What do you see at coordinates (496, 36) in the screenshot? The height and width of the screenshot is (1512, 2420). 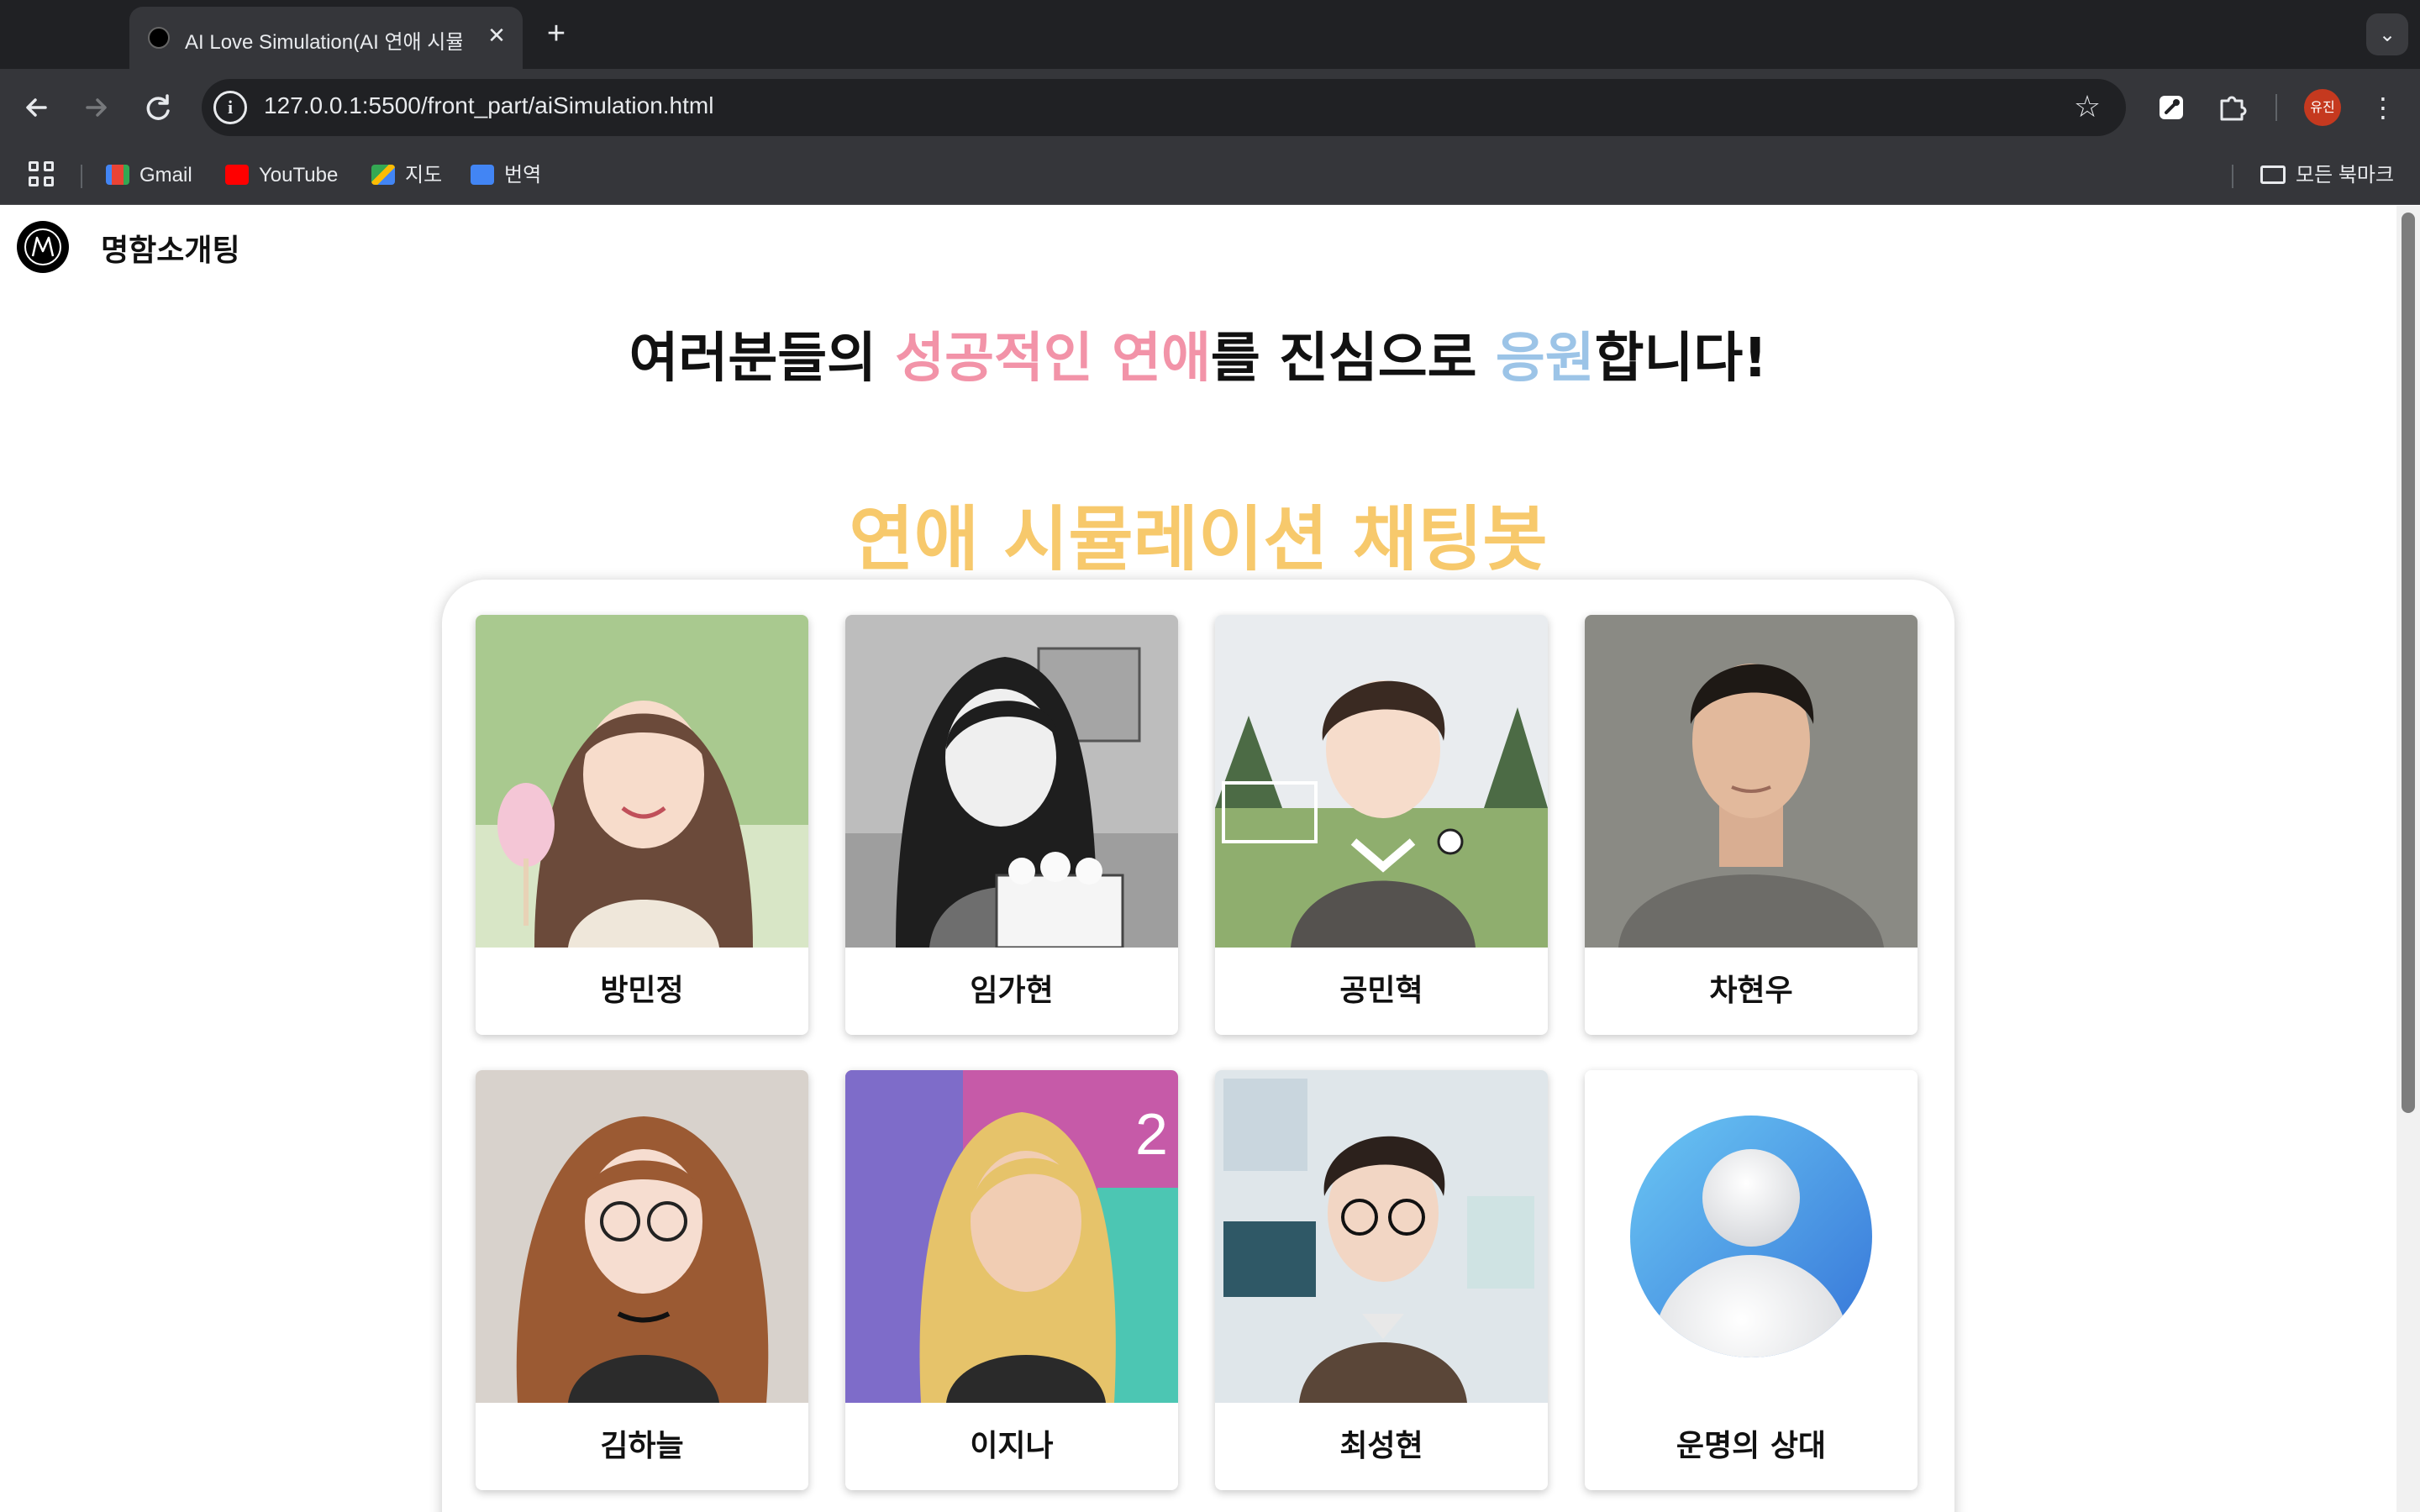 I see `close-tab-icon: ✕` at bounding box center [496, 36].